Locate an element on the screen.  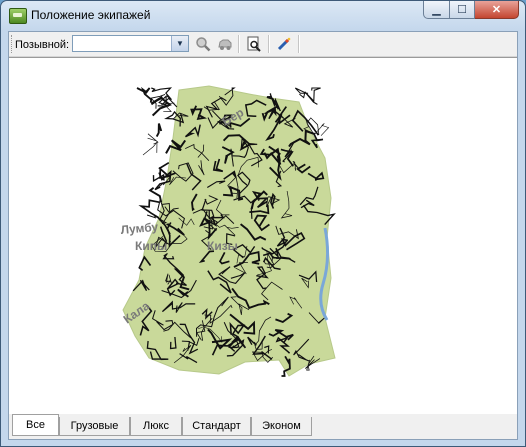
wand-settings-button is located at coordinates (284, 44).